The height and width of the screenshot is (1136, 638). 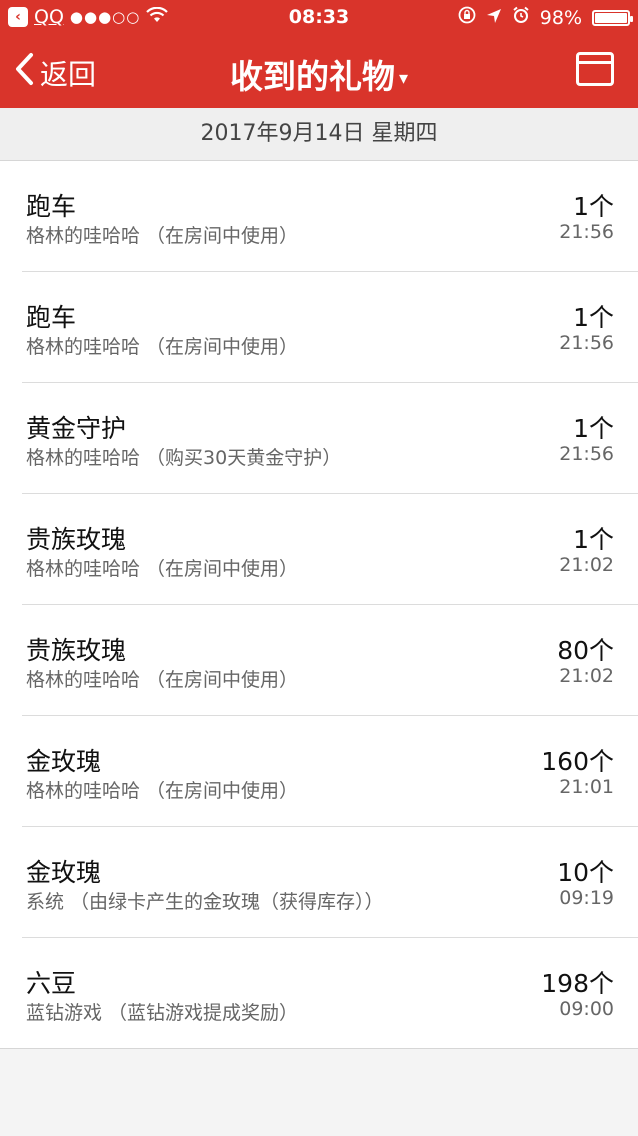 I want to click on list-item: 黄金守护格林的哇哈哈 （购买30天黄金守护） 1个 21:56, so click(x=330, y=438).